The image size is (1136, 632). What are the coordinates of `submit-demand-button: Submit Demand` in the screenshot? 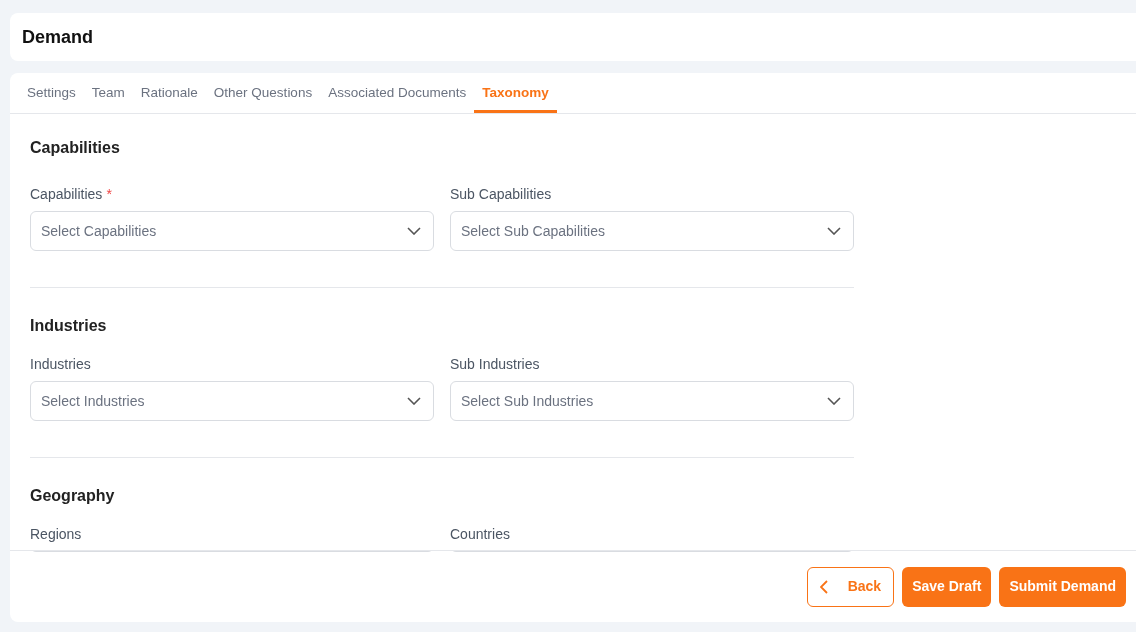 It's located at (1062, 586).